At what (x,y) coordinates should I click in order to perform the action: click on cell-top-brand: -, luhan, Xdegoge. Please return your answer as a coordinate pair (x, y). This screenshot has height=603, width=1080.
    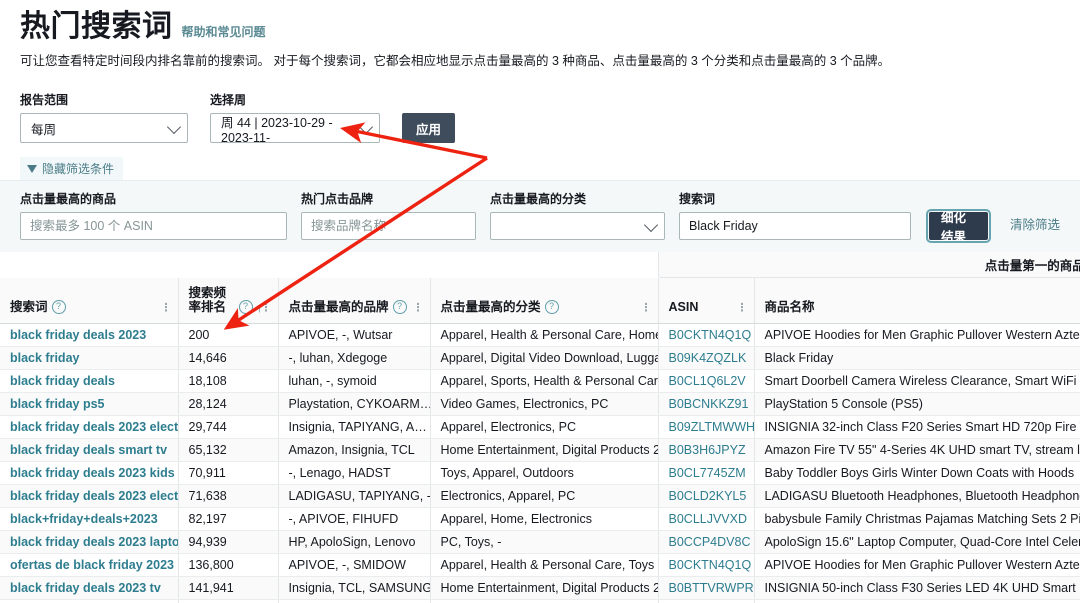
    Looking at the image, I should click on (353, 358).